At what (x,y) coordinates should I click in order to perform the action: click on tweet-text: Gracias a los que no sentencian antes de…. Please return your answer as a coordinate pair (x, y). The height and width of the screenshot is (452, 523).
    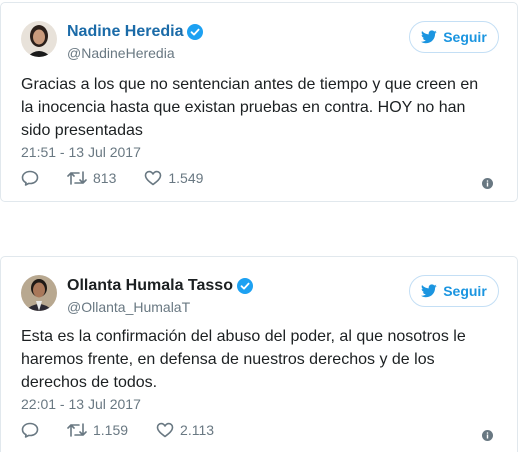
    Looking at the image, I should click on (250, 107).